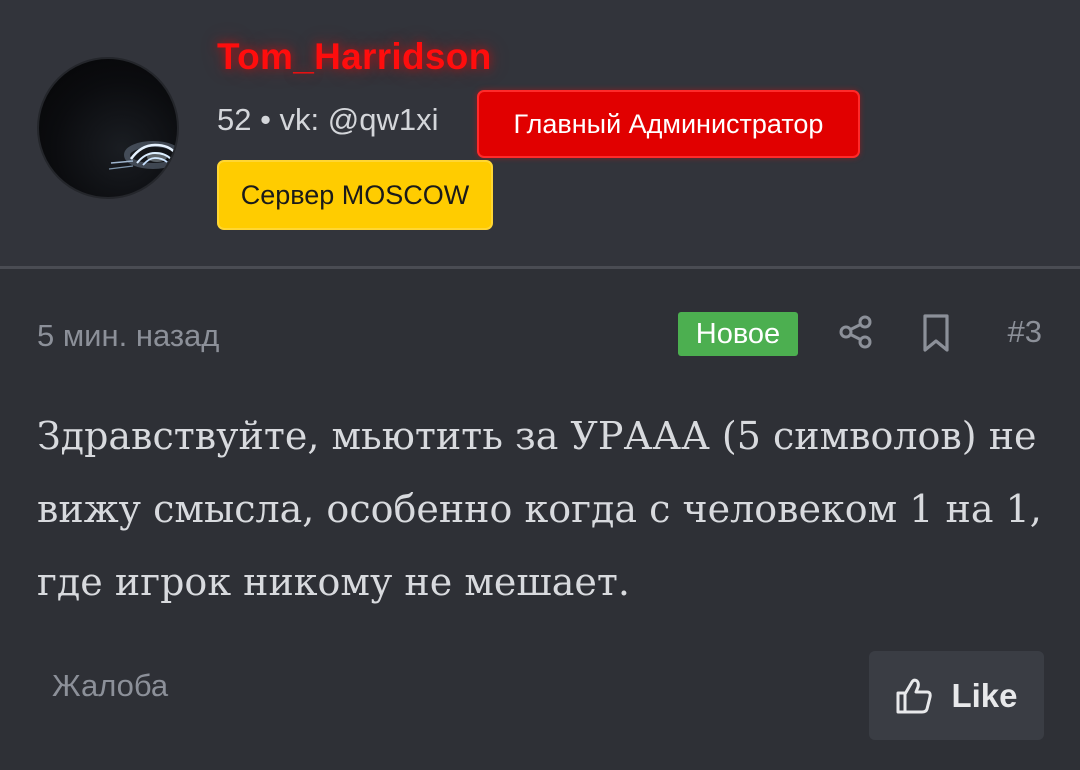  I want to click on new-badge: Новое, so click(738, 334).